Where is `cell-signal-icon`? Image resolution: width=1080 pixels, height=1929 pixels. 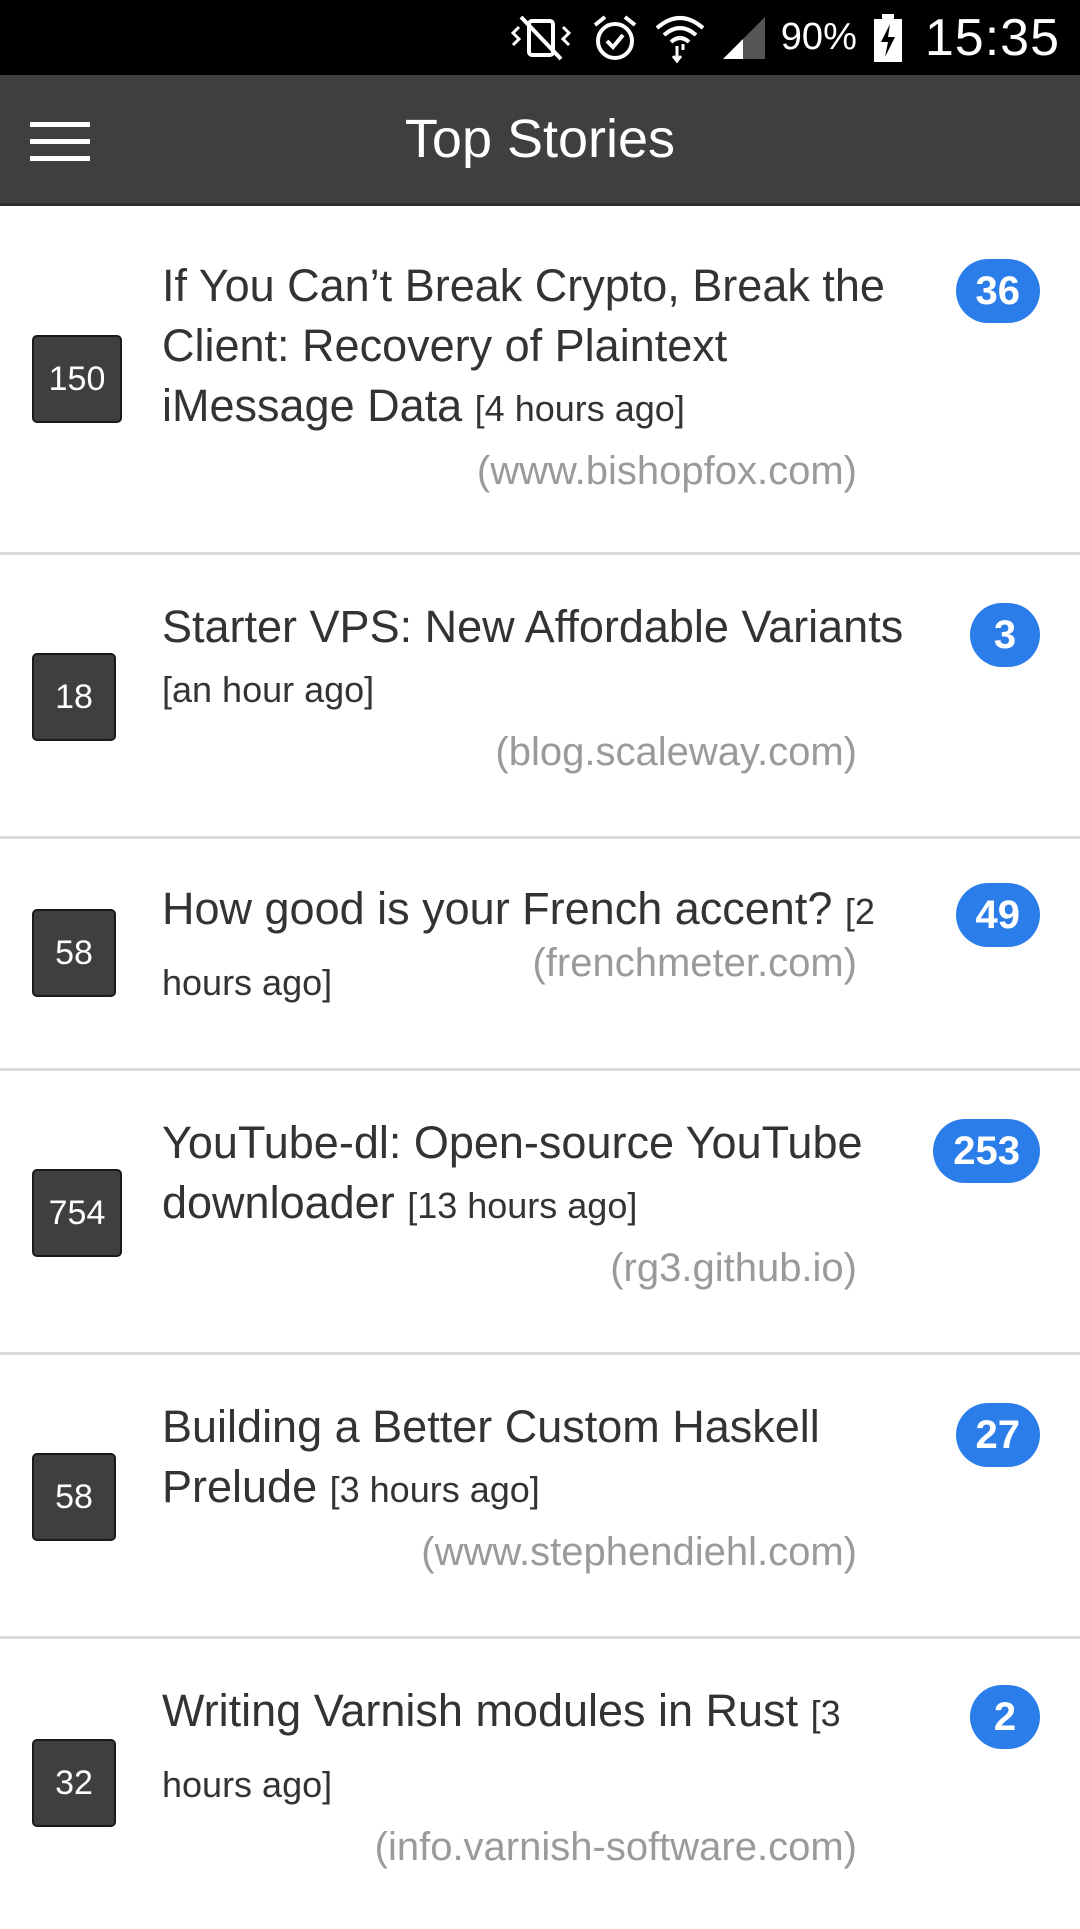
cell-signal-icon is located at coordinates (744, 38).